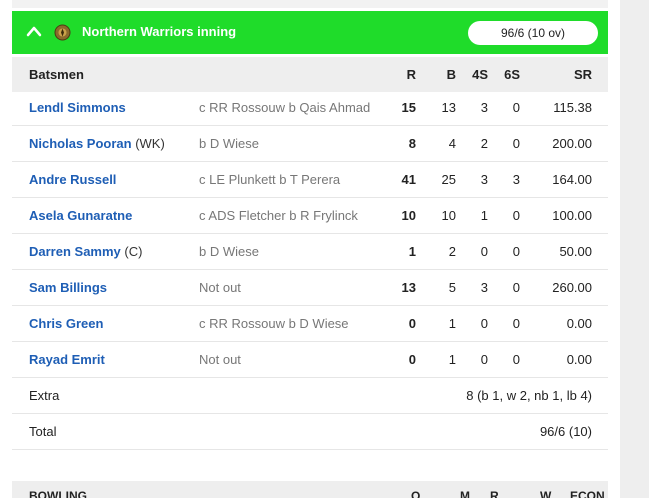 This screenshot has width=649, height=498. What do you see at coordinates (448, 215) in the screenshot?
I see `balls: 10` at bounding box center [448, 215].